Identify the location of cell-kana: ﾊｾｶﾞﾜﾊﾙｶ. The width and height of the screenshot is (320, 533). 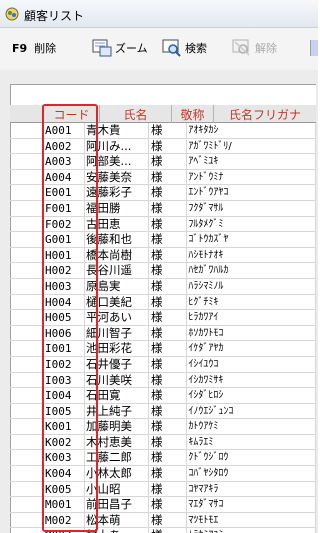
(251, 271).